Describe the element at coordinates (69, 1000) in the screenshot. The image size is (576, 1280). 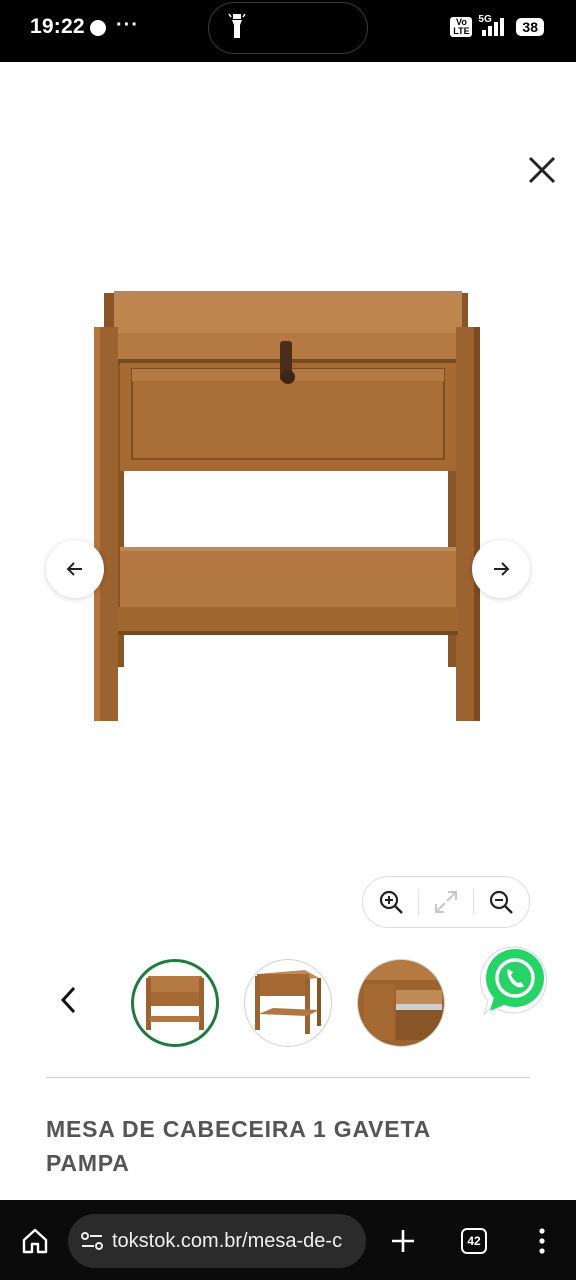
I see `thumbnails-previous-icon` at that location.